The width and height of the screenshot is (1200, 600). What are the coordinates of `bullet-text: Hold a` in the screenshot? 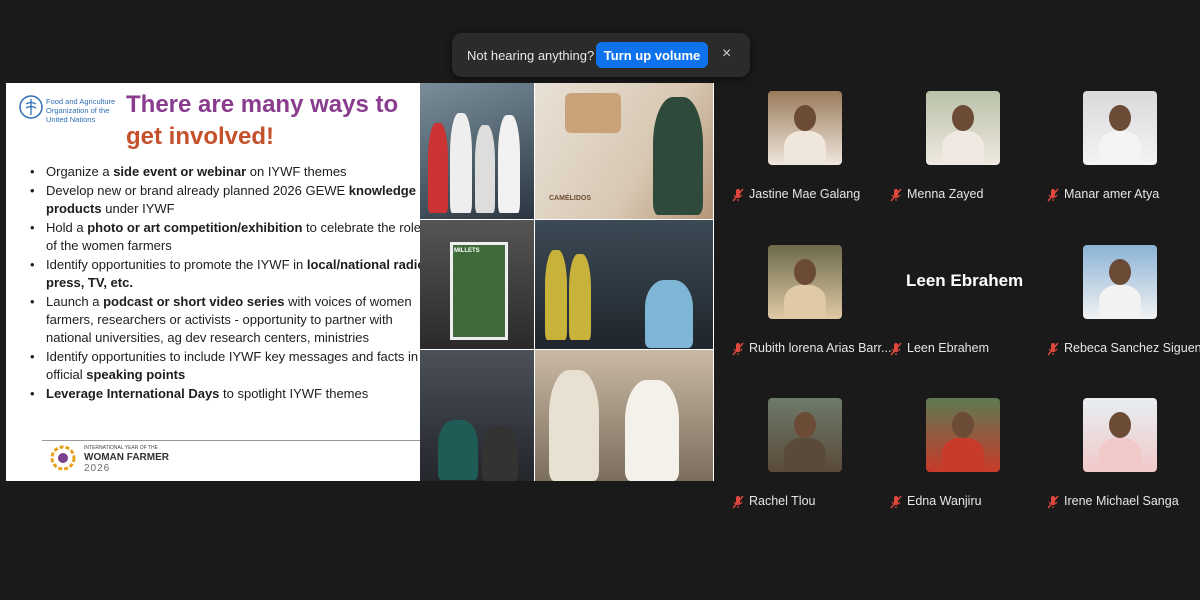 It's located at (67, 227).